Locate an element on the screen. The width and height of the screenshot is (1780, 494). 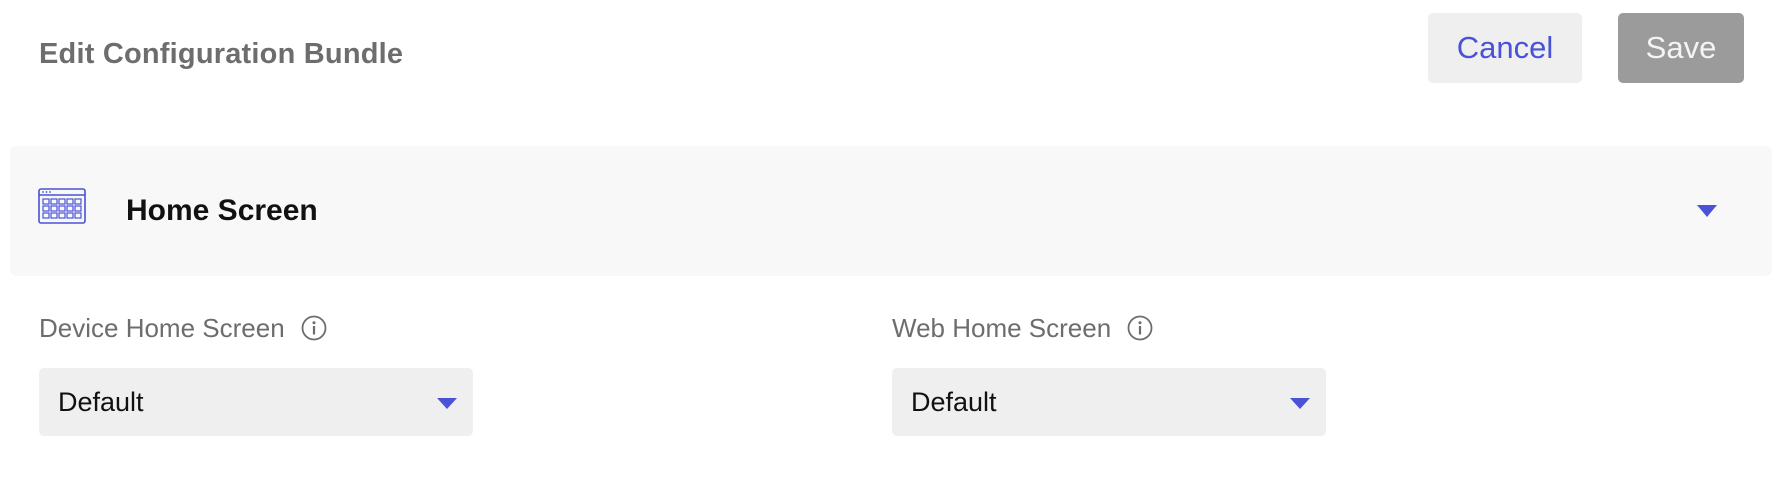
web-home-screen-select: Default is located at coordinates (1109, 402).